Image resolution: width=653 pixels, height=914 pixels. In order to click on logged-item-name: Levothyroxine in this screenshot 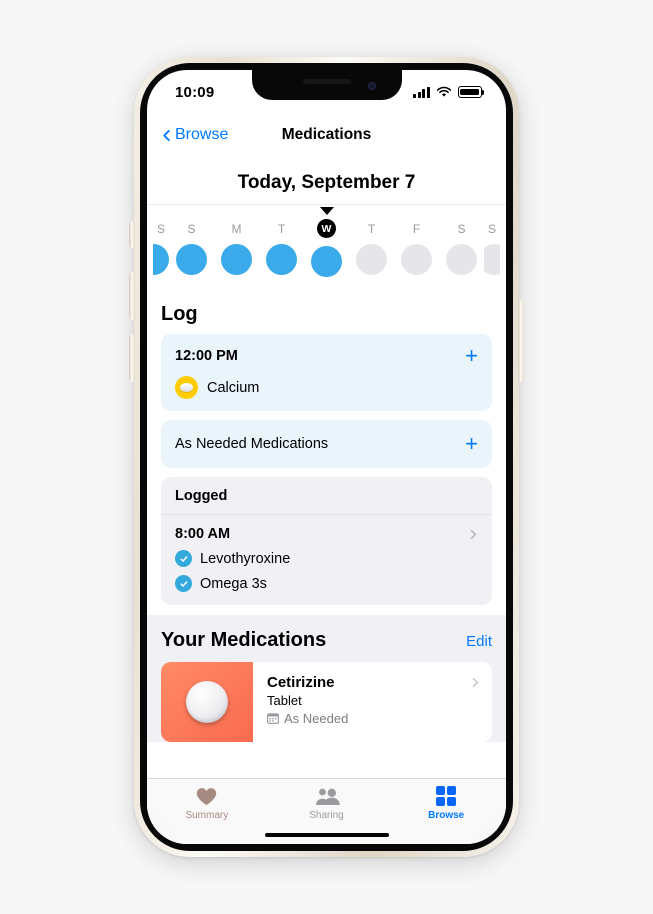, I will do `click(245, 558)`.